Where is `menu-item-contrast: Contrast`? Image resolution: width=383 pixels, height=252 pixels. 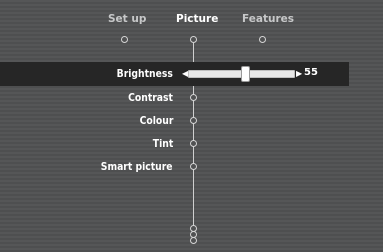 menu-item-contrast: Contrast is located at coordinates (150, 98).